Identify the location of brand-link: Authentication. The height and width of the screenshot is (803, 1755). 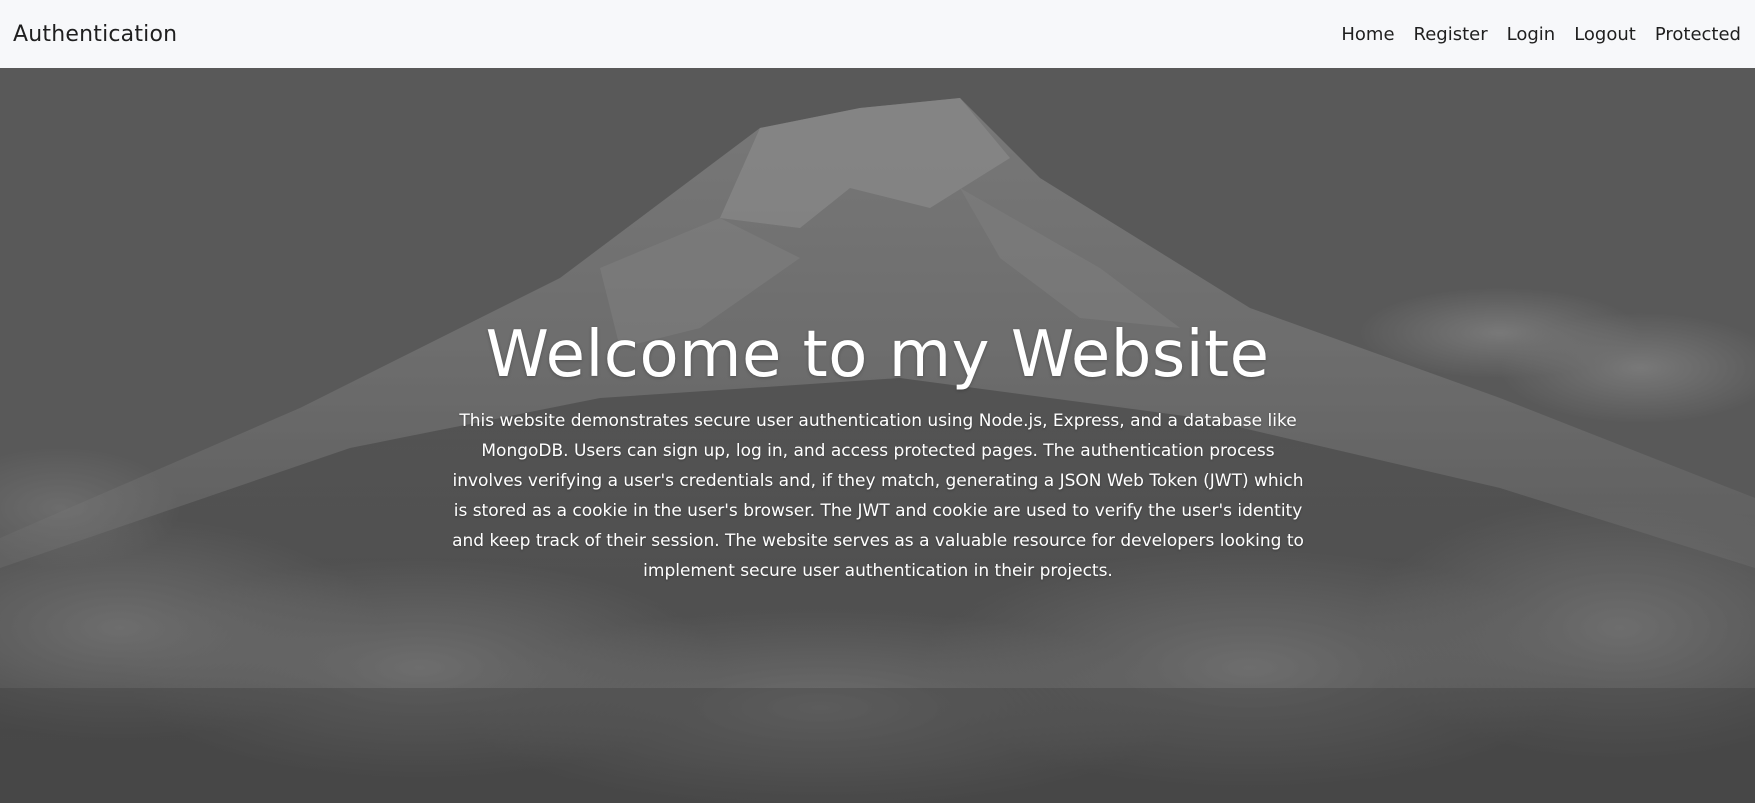
(95, 34).